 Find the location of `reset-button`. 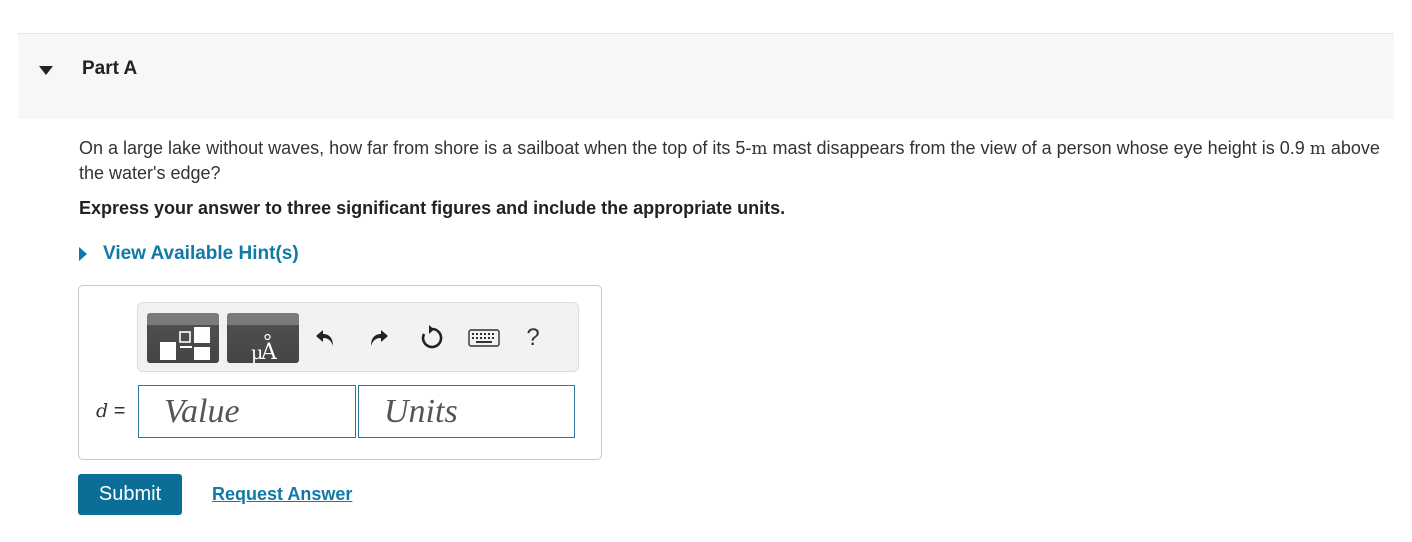

reset-button is located at coordinates (432, 338).